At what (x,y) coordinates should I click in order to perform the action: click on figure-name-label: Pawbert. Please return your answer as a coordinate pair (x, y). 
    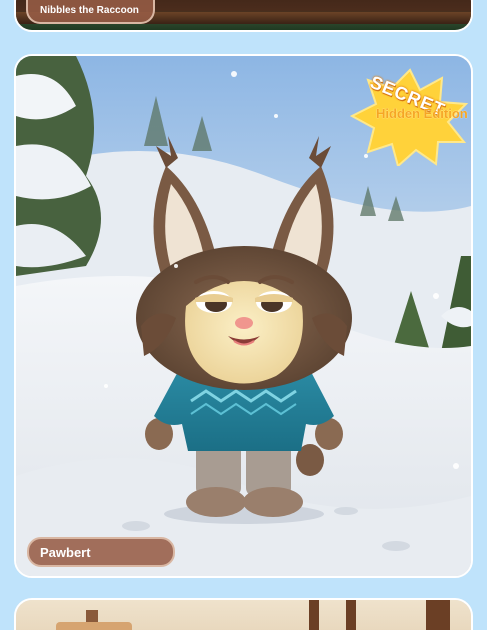
    Looking at the image, I should click on (101, 552).